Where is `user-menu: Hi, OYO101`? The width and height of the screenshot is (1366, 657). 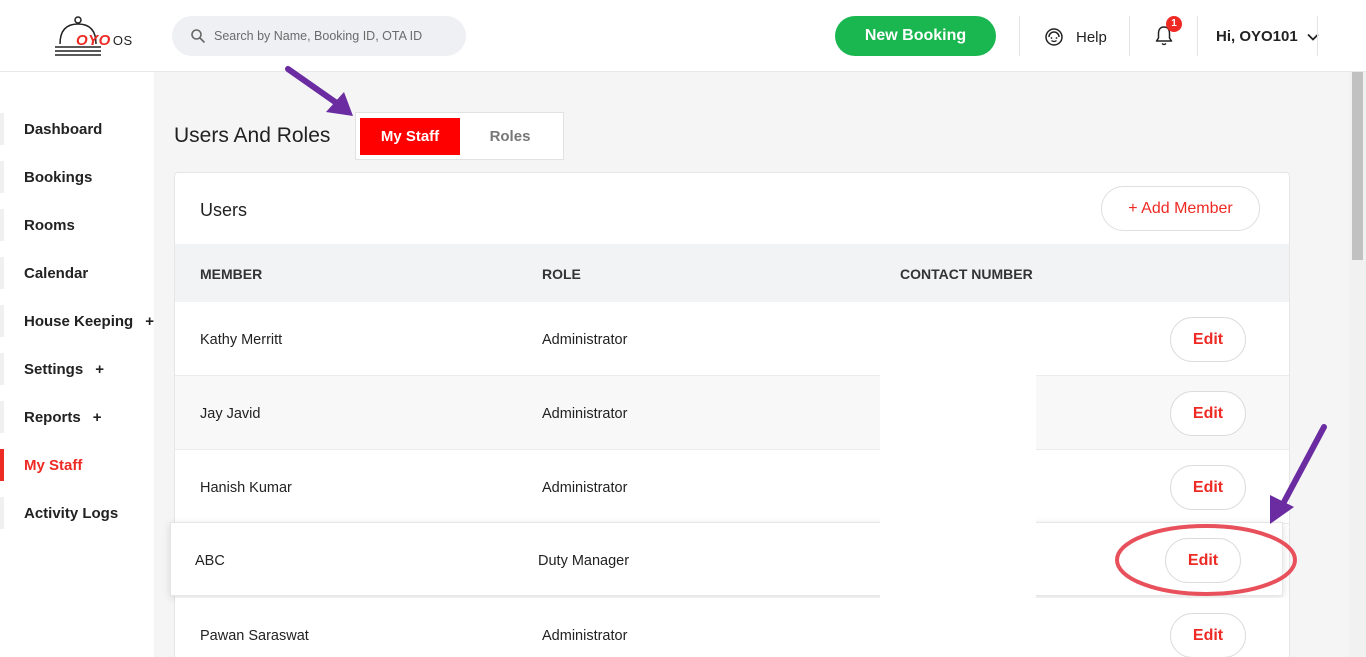 user-menu: Hi, OYO101 is located at coordinates (1268, 36).